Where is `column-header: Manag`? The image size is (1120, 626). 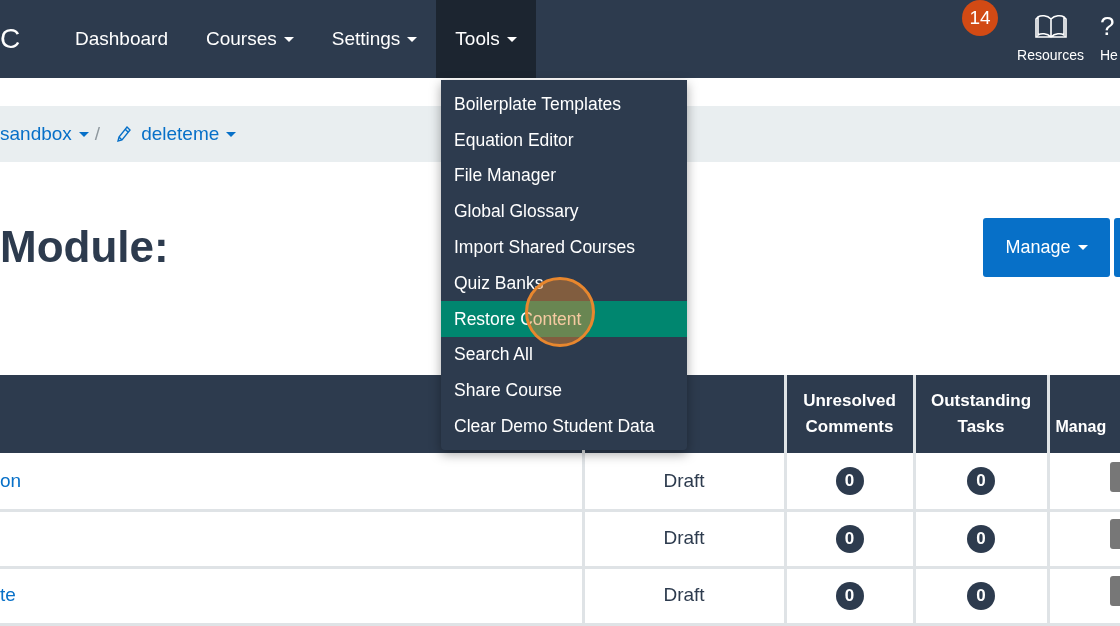
column-header: Manag is located at coordinates (1084, 414).